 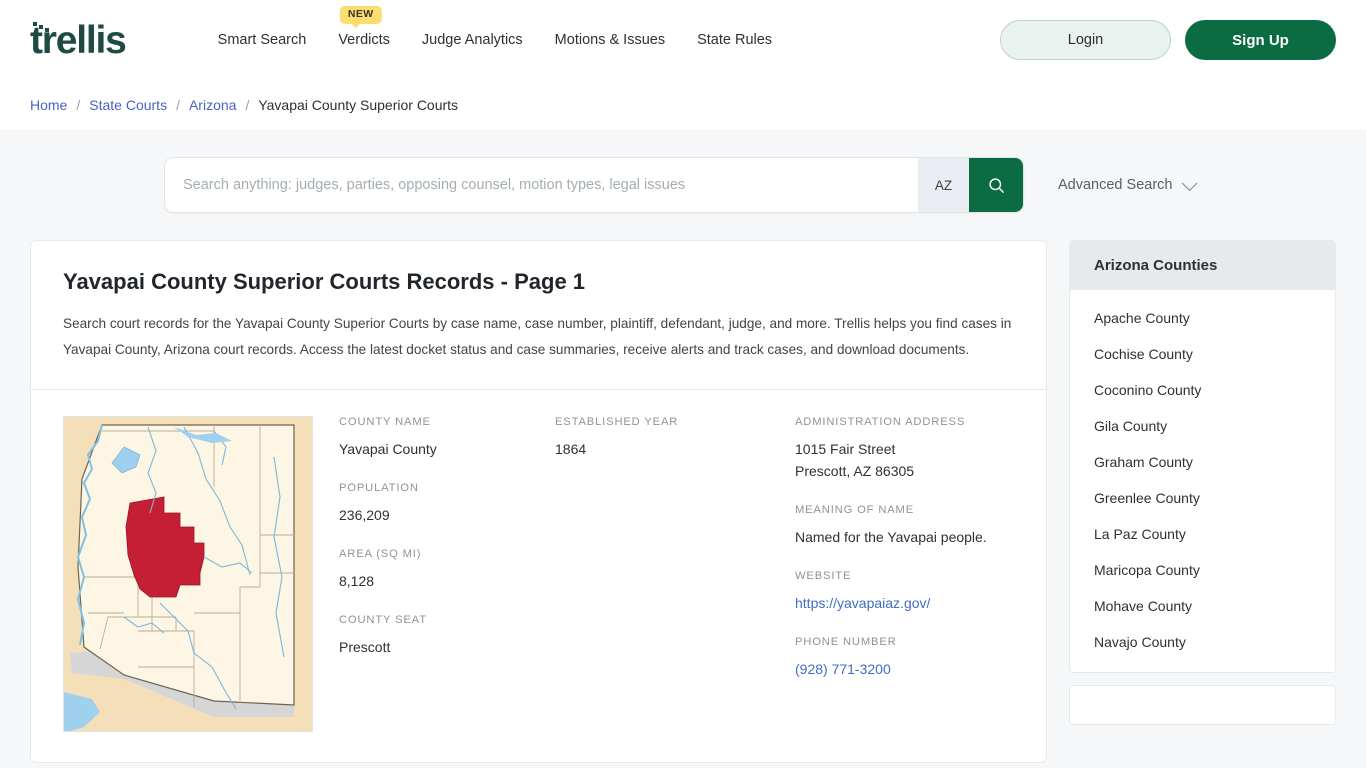 What do you see at coordinates (48, 105) in the screenshot?
I see `breadcrumb-item-home: Home` at bounding box center [48, 105].